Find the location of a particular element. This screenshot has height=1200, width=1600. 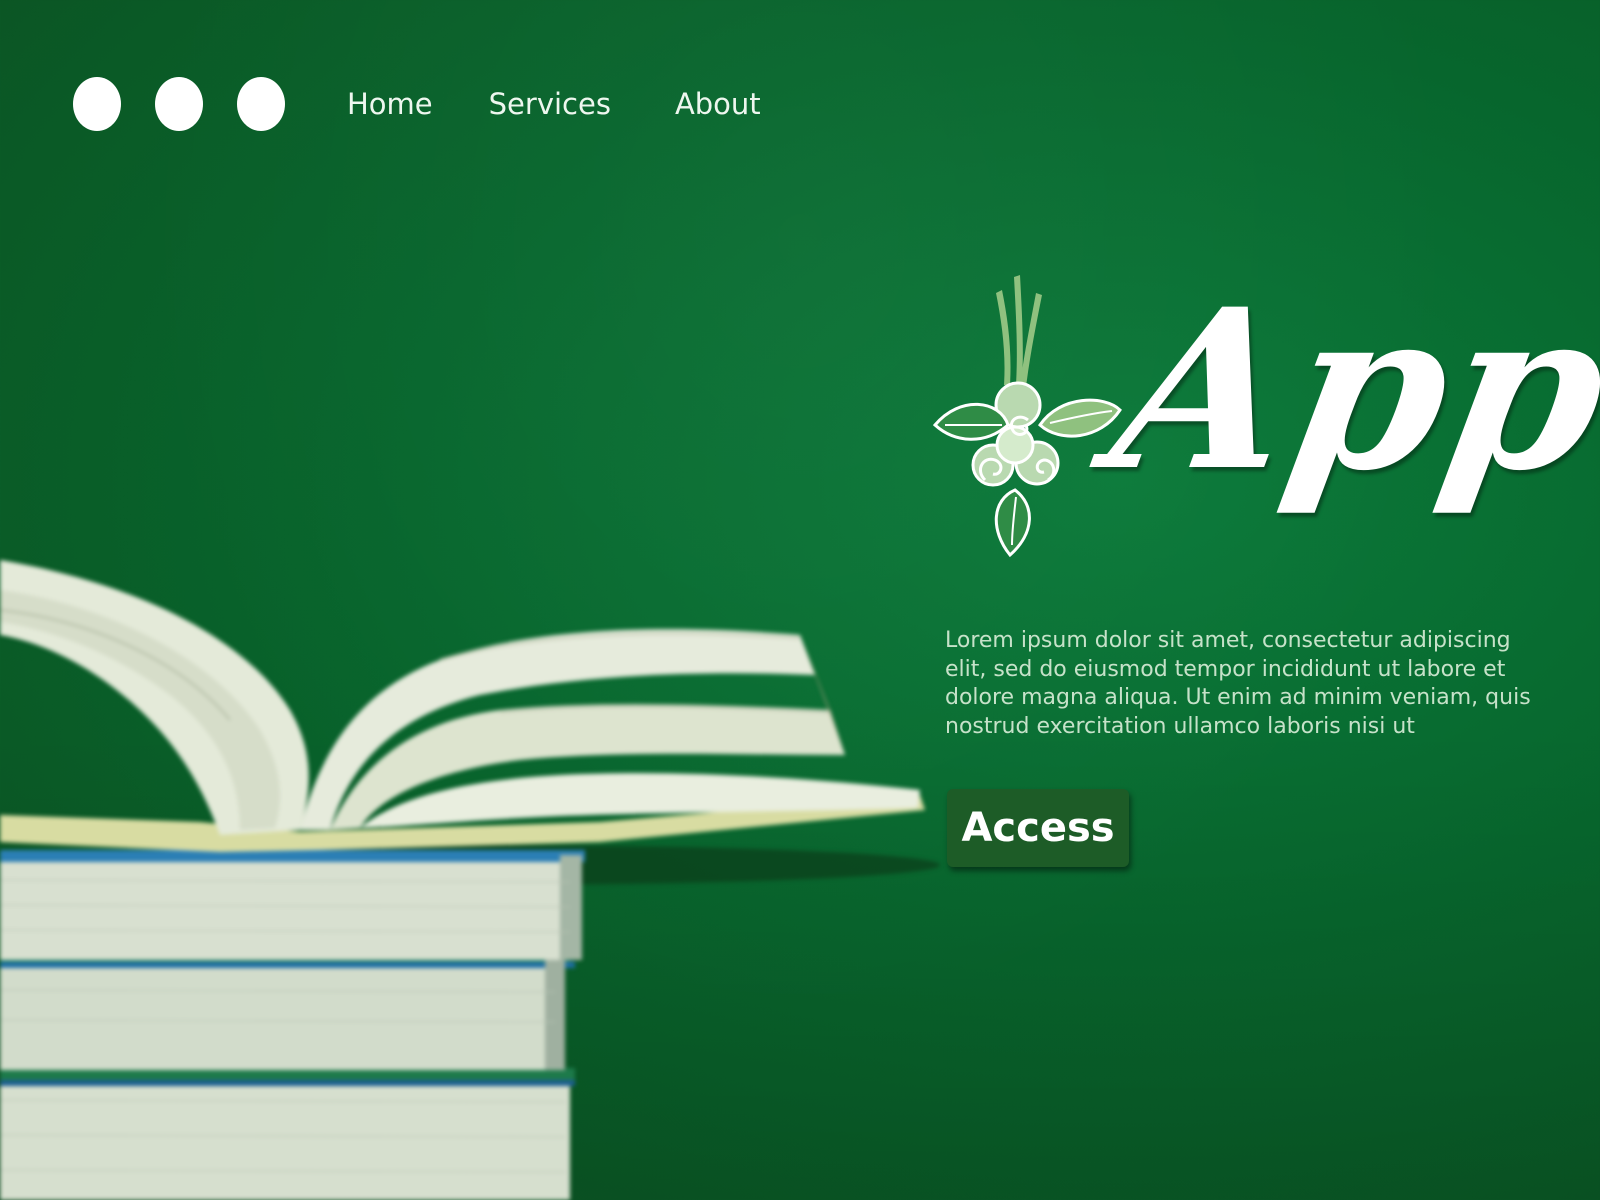

nav-about-link: About is located at coordinates (718, 104).